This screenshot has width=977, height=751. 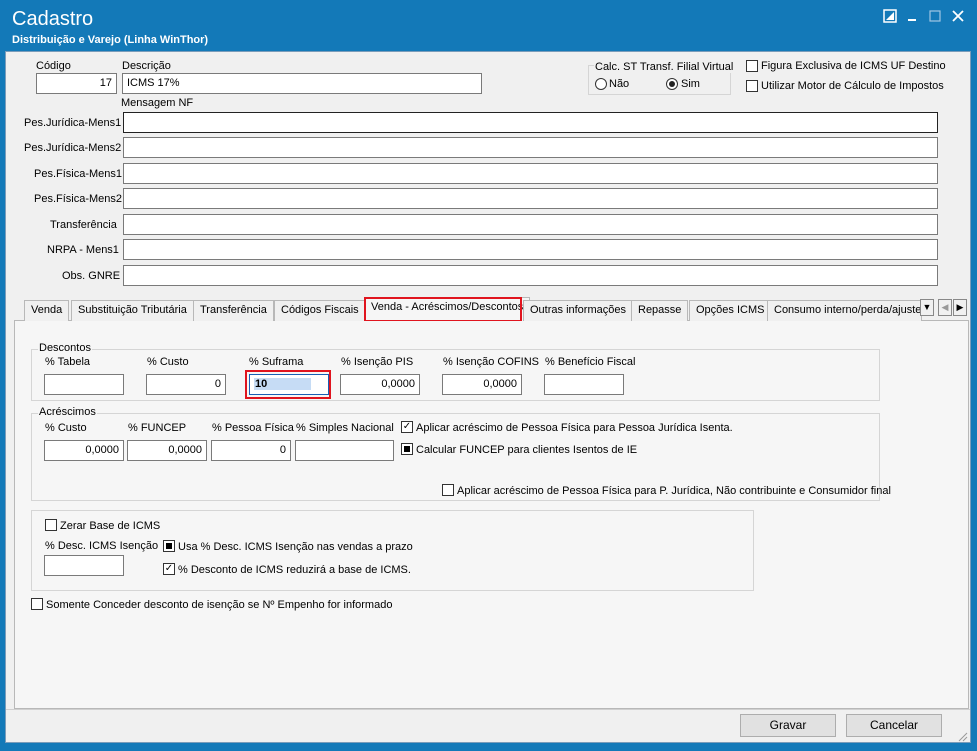 What do you see at coordinates (132, 310) in the screenshot?
I see `tab-substituicao-tributaria: Substituição Tributária` at bounding box center [132, 310].